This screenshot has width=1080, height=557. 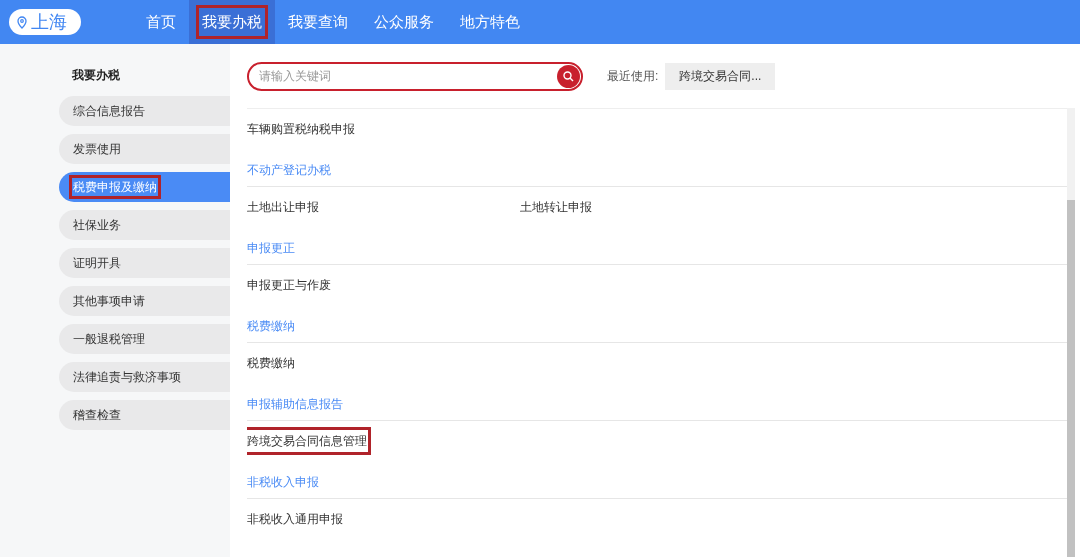 I want to click on sidebar-title: 我要办税, so click(x=96, y=75).